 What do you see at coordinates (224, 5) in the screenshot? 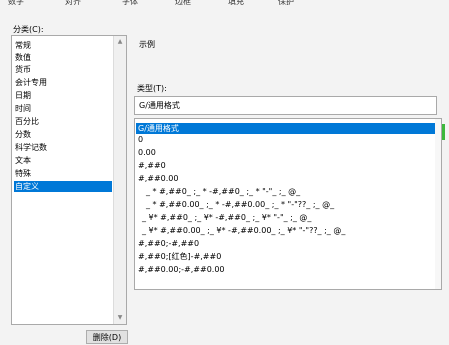
I see `tab-strip: 数字 对齐 字体 边框 填充 保护` at bounding box center [224, 5].